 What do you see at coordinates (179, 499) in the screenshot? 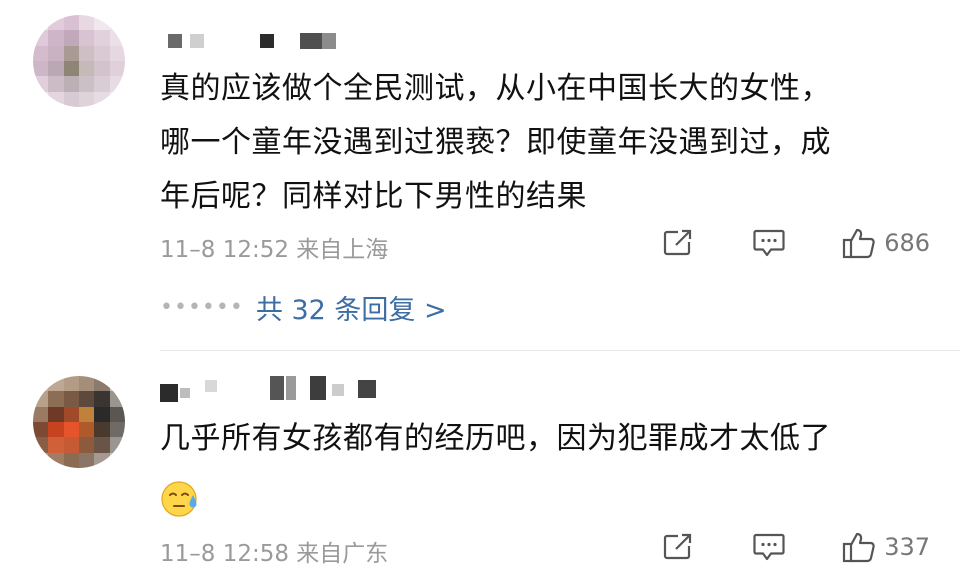
I see `sweat-face-emoji` at bounding box center [179, 499].